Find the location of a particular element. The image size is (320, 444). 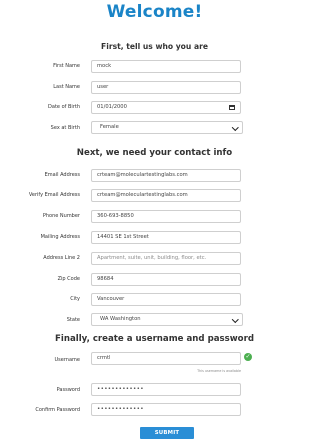

email-field: crteam@moleculartestinglabs.com is located at coordinates (166, 175).